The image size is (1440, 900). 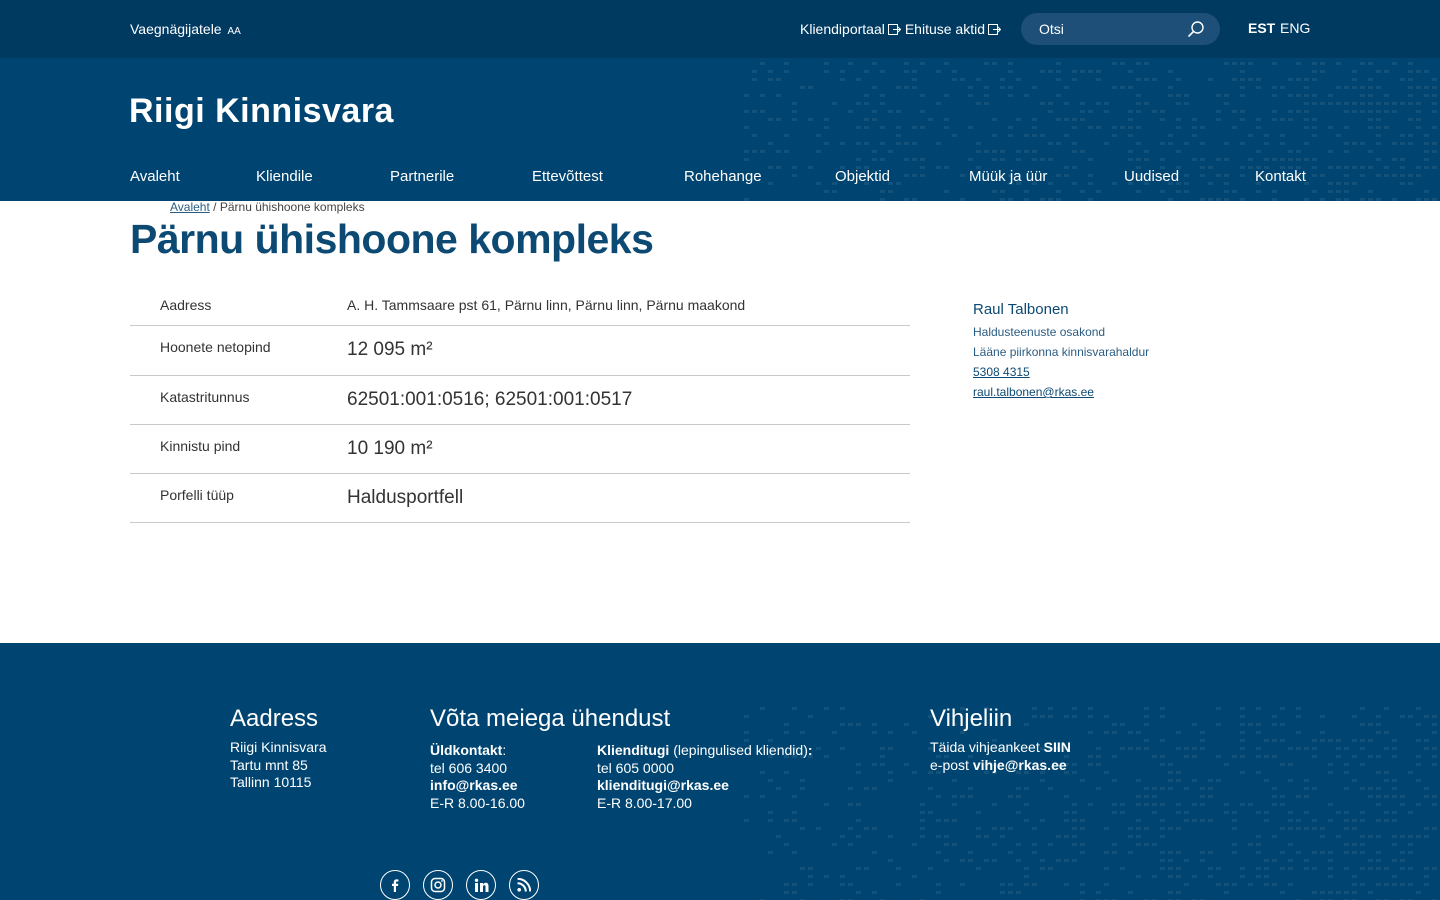 What do you see at coordinates (1109, 29) in the screenshot?
I see `search-input` at bounding box center [1109, 29].